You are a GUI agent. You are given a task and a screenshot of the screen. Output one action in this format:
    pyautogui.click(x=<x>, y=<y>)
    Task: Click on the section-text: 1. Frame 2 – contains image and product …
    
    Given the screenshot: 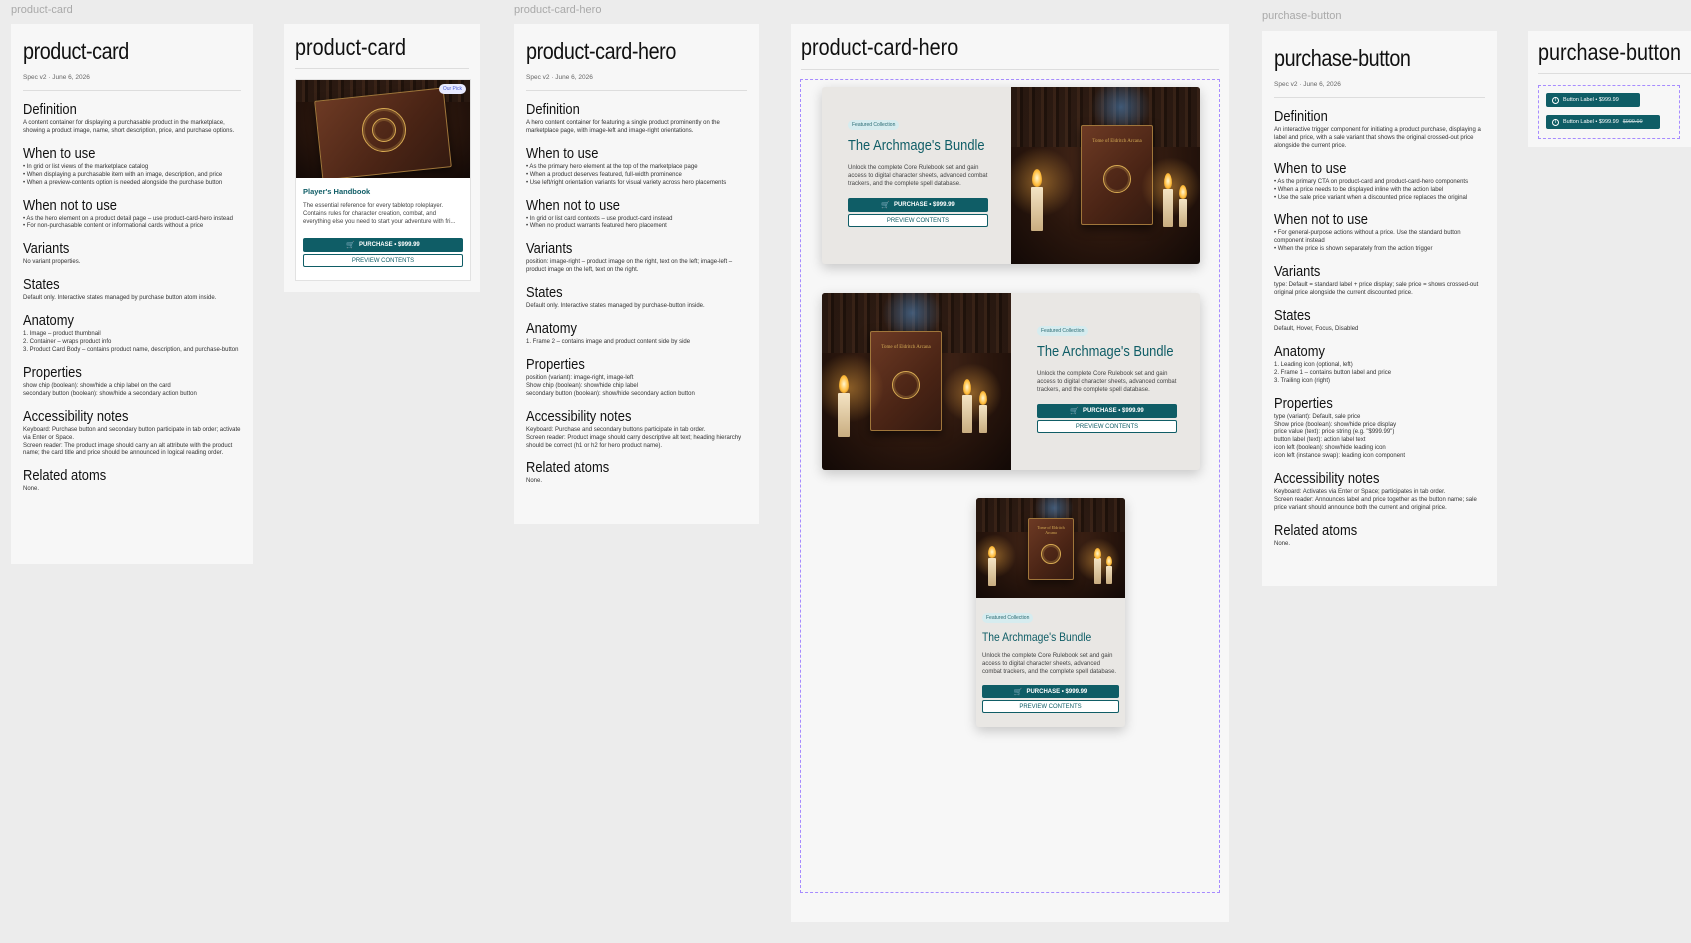 What is the action you would take?
    pyautogui.click(x=608, y=342)
    